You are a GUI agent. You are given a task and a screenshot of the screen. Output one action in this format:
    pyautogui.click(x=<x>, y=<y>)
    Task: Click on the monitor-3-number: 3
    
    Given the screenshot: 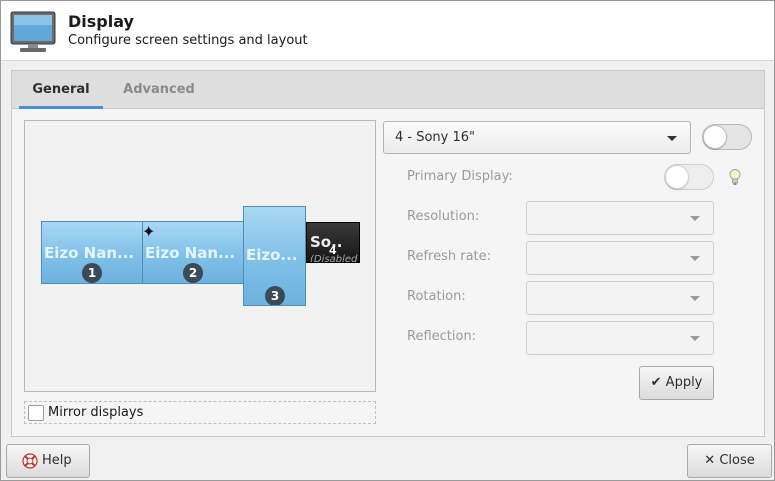 What is the action you would take?
    pyautogui.click(x=275, y=295)
    